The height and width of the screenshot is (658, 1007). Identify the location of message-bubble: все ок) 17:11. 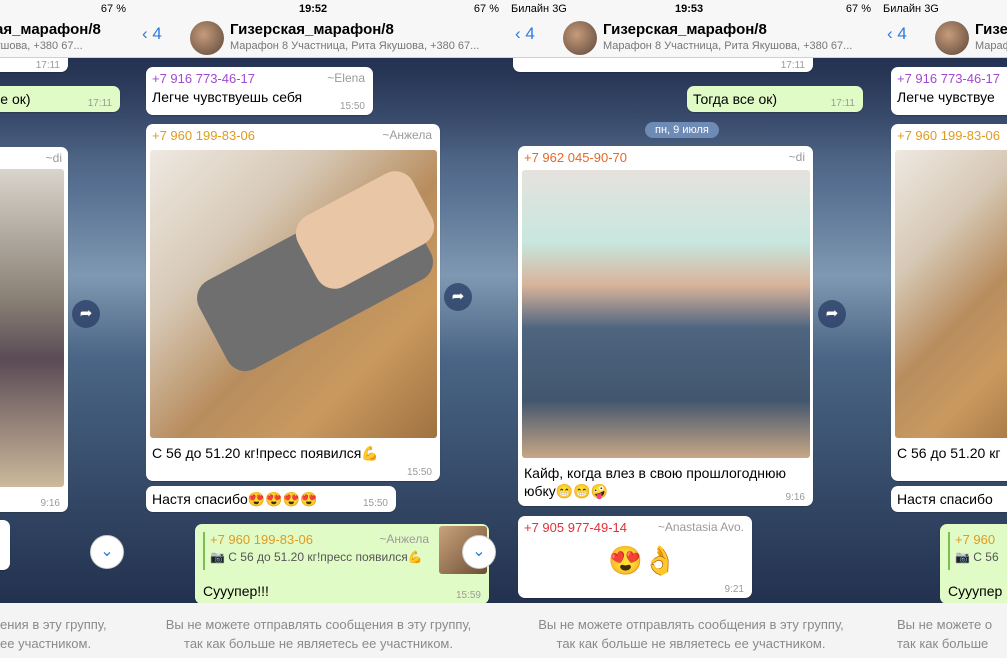
(60, 99).